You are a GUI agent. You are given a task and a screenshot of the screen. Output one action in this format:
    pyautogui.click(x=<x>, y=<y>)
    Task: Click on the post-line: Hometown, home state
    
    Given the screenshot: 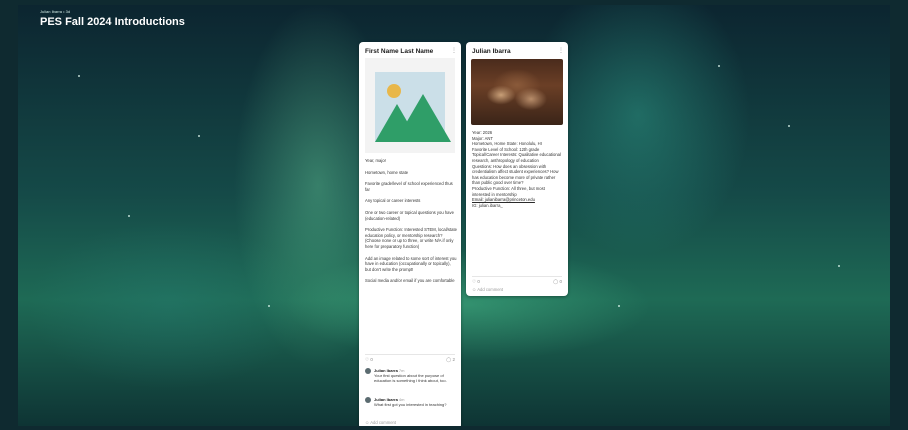 What is the action you would take?
    pyautogui.click(x=387, y=172)
    